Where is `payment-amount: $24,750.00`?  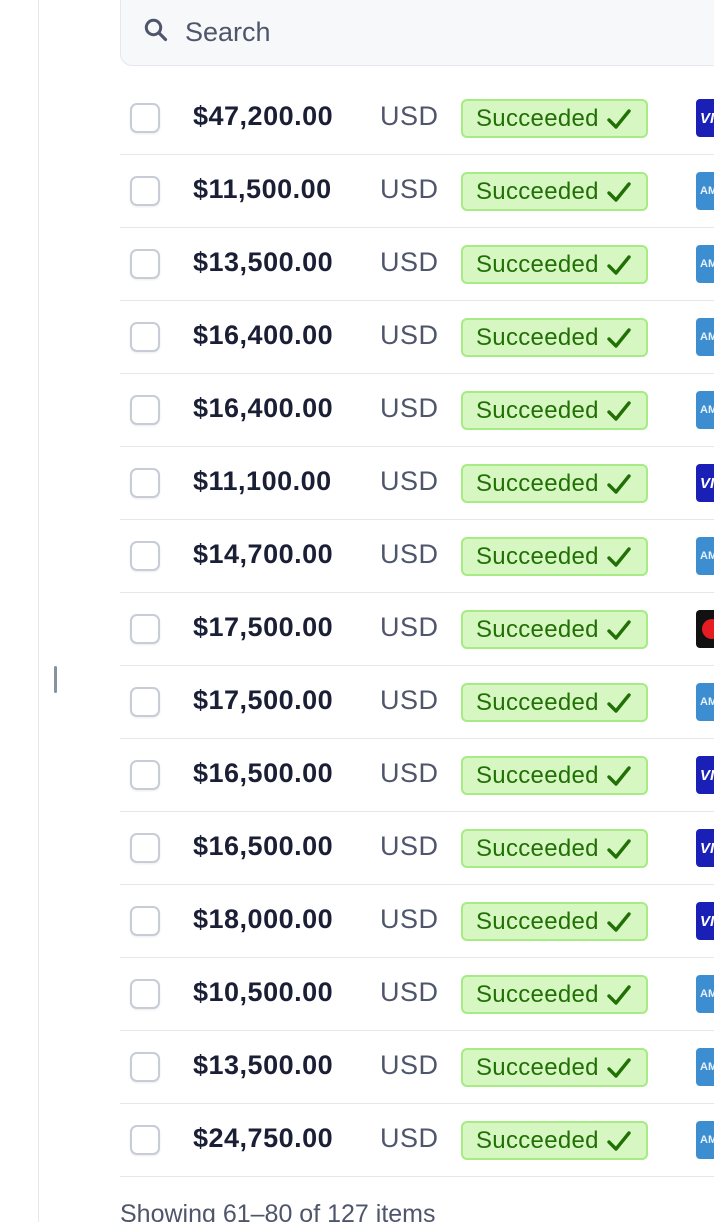 payment-amount: $24,750.00 is located at coordinates (263, 1138).